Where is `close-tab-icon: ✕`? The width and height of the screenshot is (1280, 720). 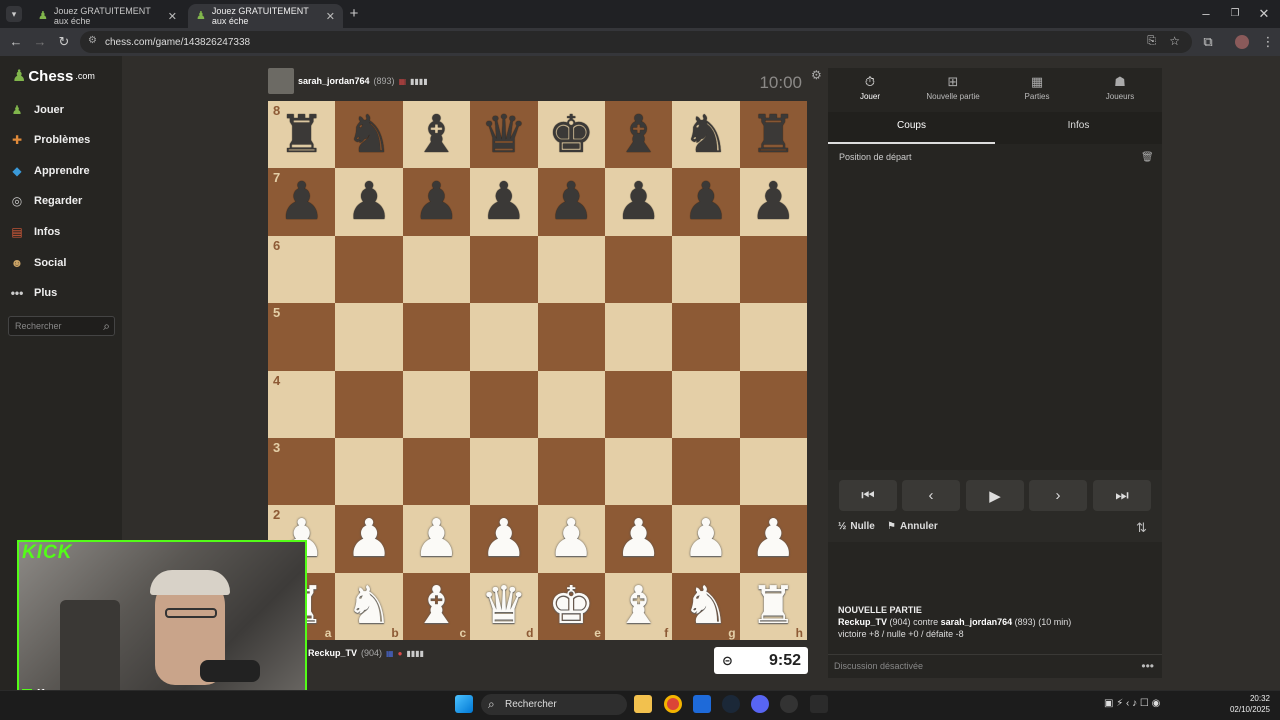
close-tab-icon: ✕ is located at coordinates (172, 16).